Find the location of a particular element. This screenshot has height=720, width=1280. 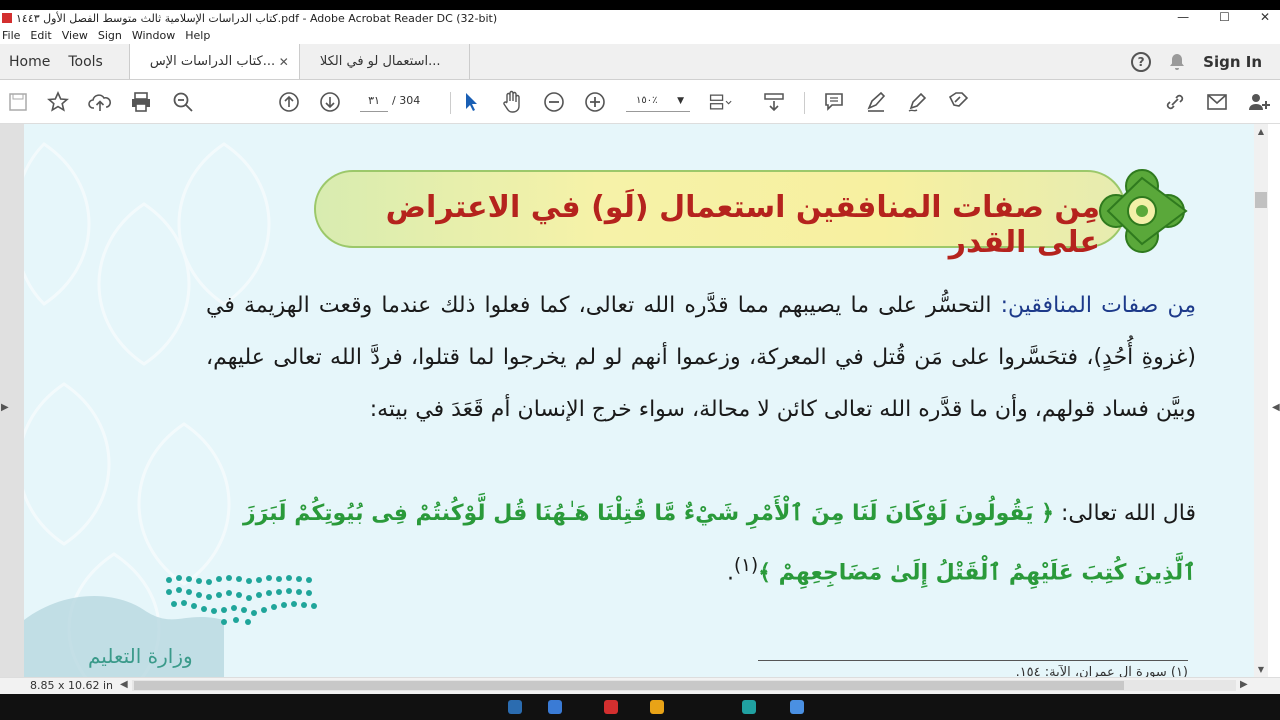

menu-window: Window is located at coordinates (156, 35).